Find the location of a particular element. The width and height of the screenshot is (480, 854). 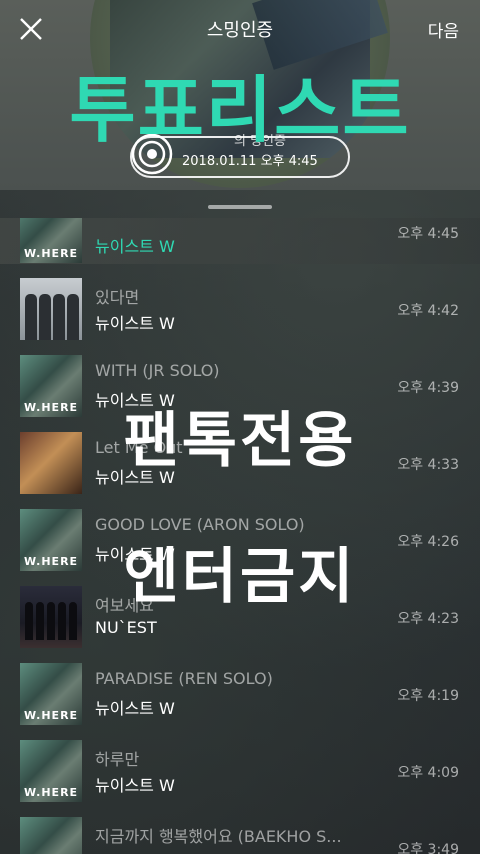

song-row: 있다면뉴이스트 W 오후 4:42 is located at coordinates (240, 302).